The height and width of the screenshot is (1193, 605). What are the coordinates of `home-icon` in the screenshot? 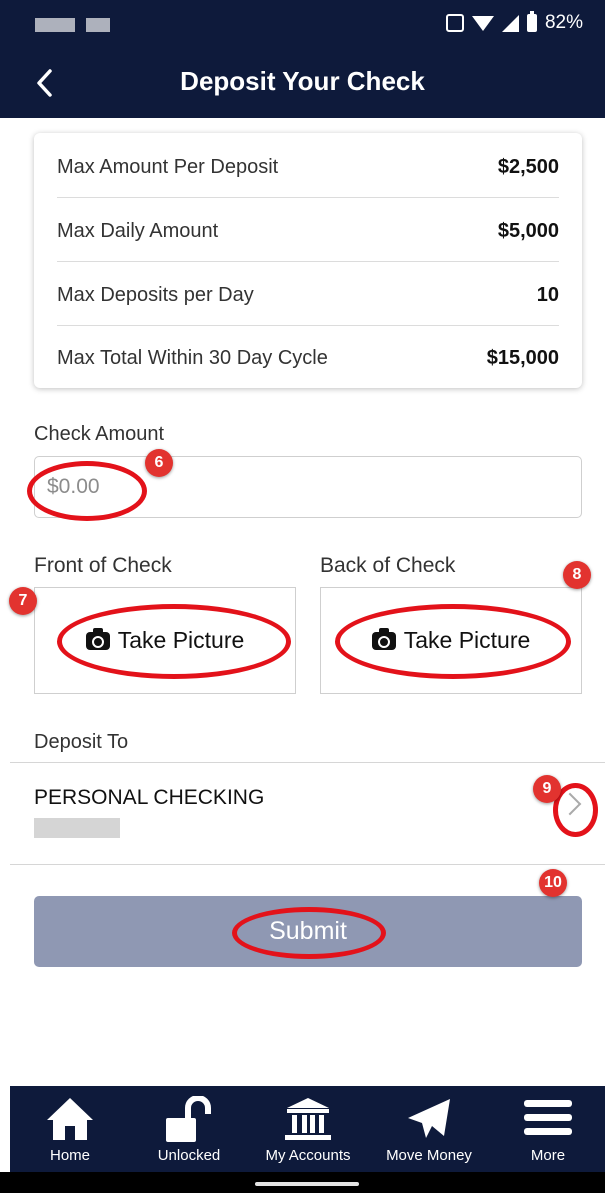 It's located at (70, 1119).